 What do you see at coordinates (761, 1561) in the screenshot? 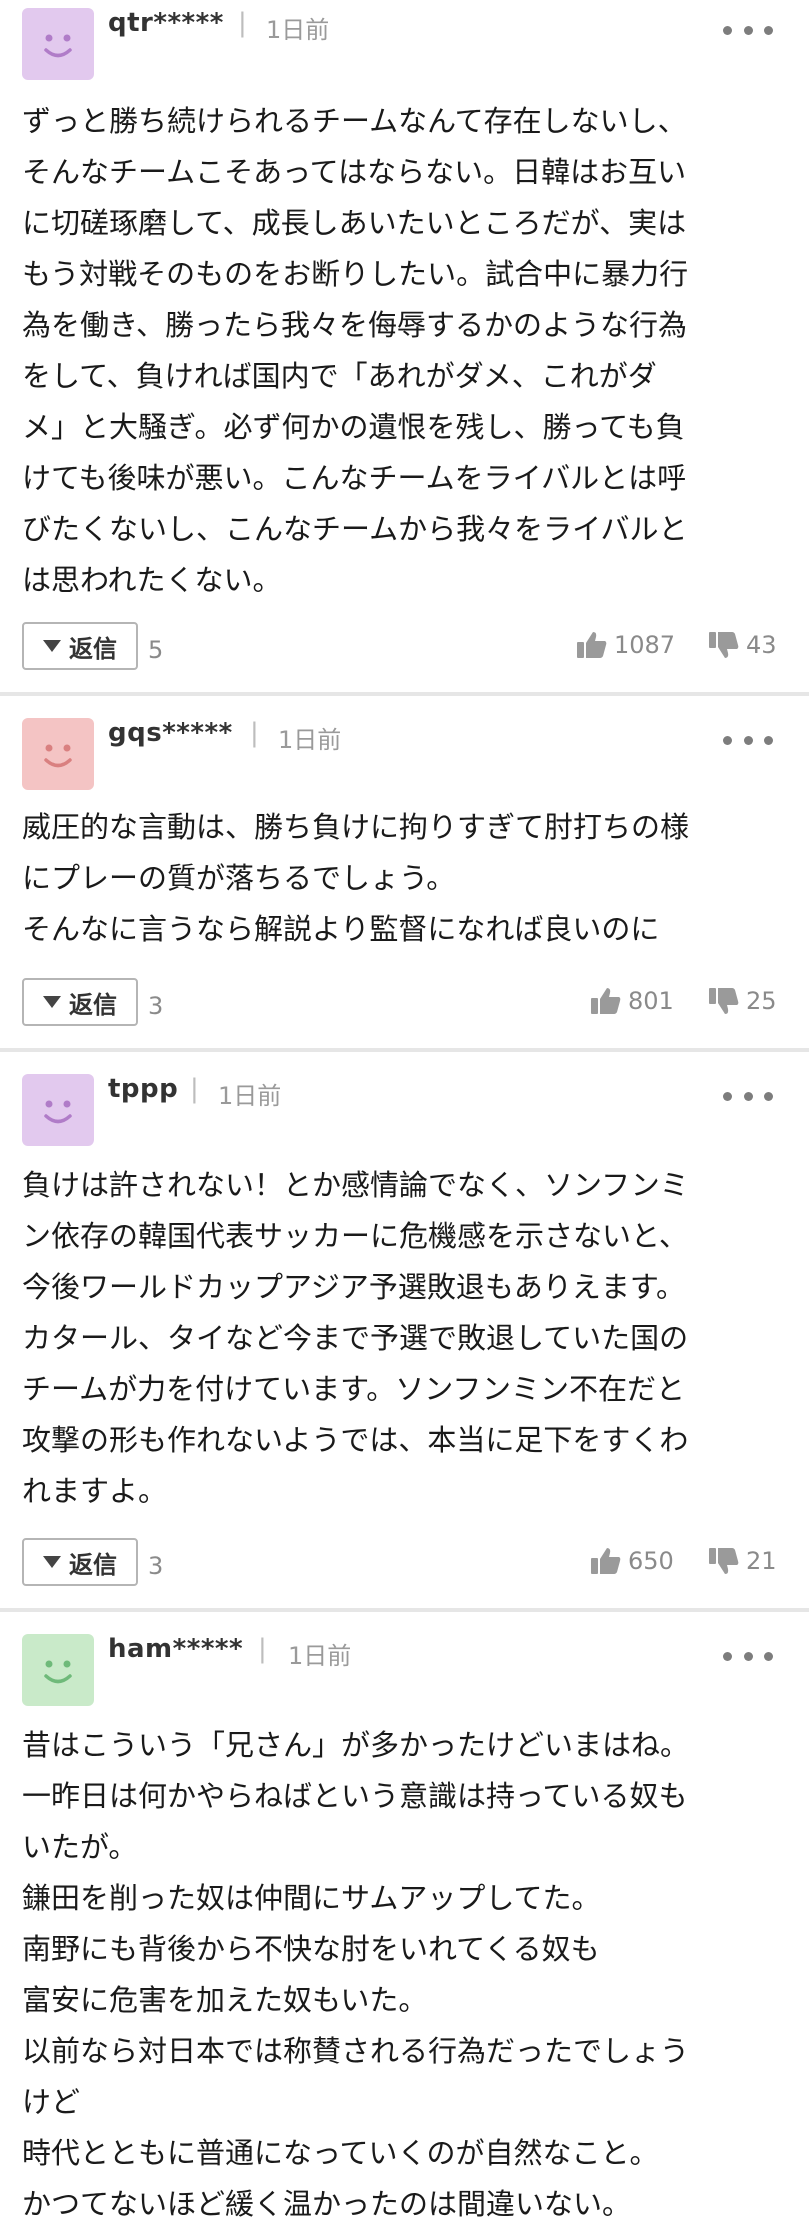
I see `dislike-count: 21` at bounding box center [761, 1561].